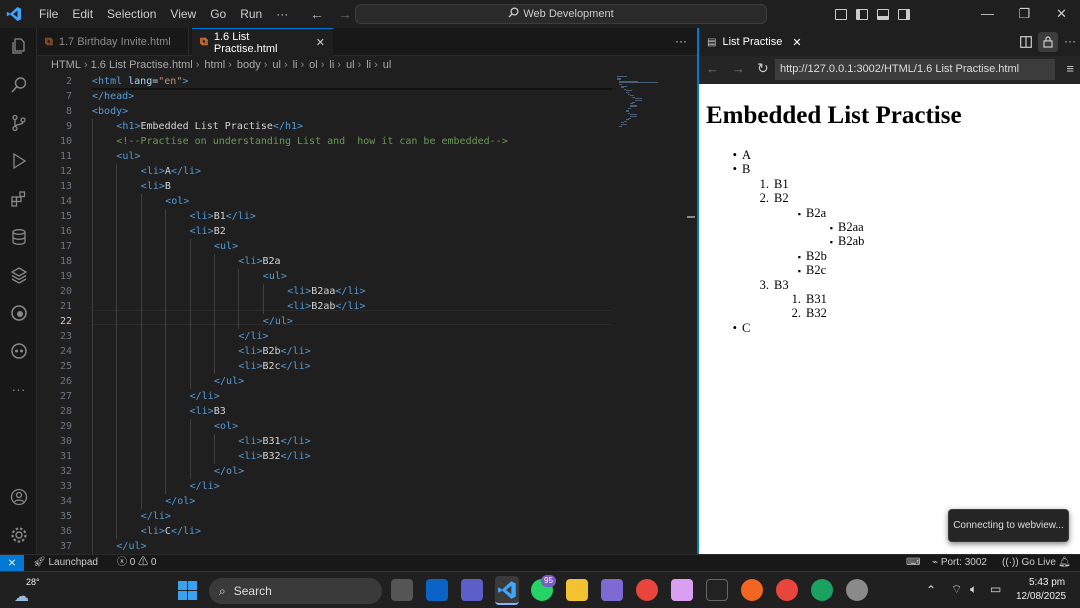  What do you see at coordinates (18, 161) in the screenshot?
I see `run-debug-icon` at bounding box center [18, 161].